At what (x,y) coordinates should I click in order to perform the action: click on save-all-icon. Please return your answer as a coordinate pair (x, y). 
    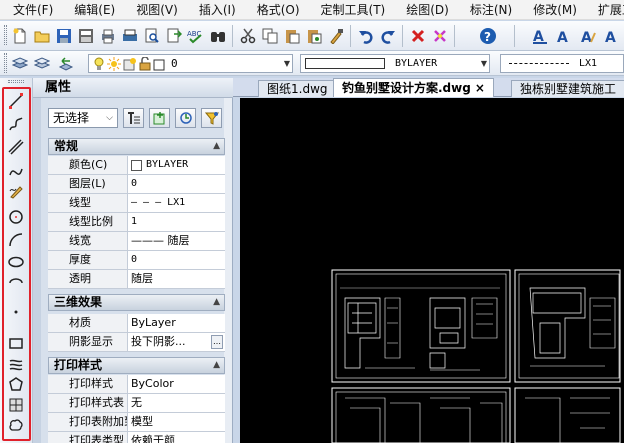
    Looking at the image, I should click on (86, 36).